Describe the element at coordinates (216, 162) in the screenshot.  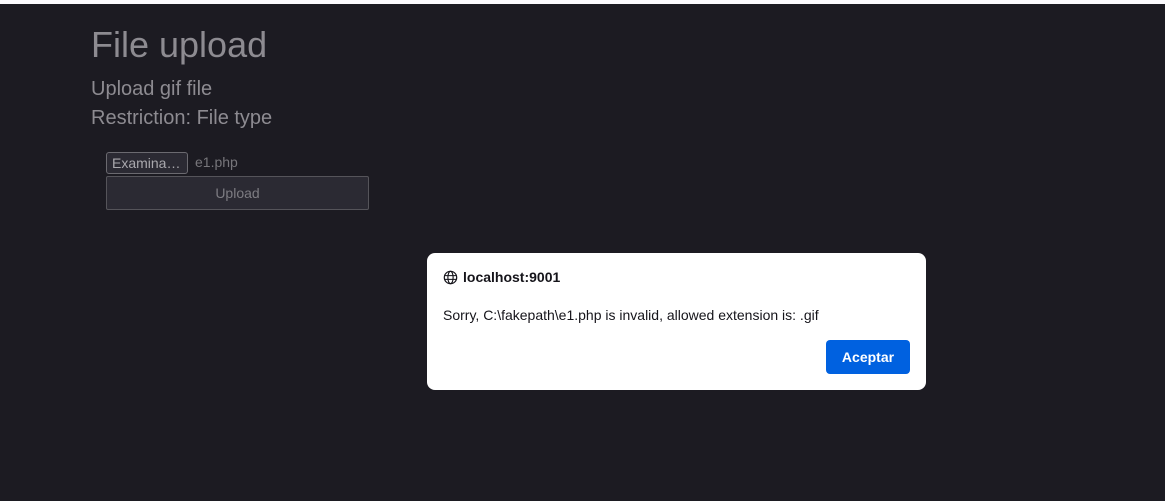
I see `selected-file-name: e1.php` at that location.